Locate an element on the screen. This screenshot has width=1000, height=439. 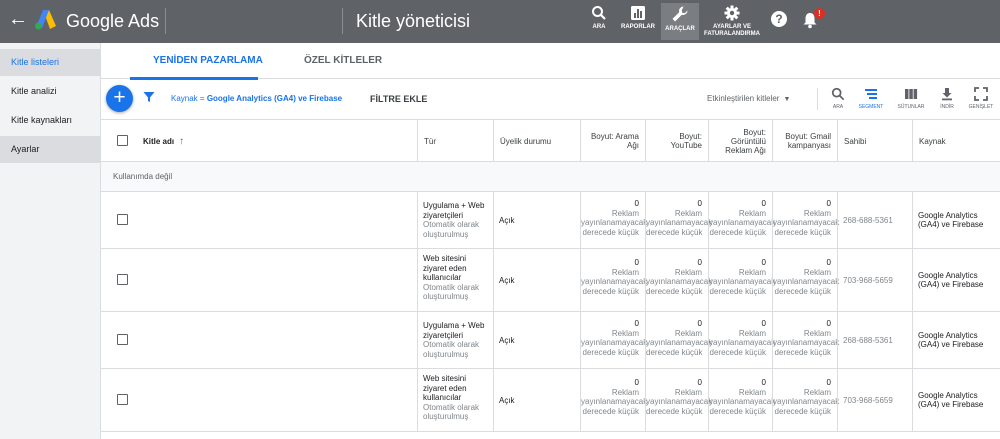
column-header-name: Kitle adı ↑ is located at coordinates (277, 141).